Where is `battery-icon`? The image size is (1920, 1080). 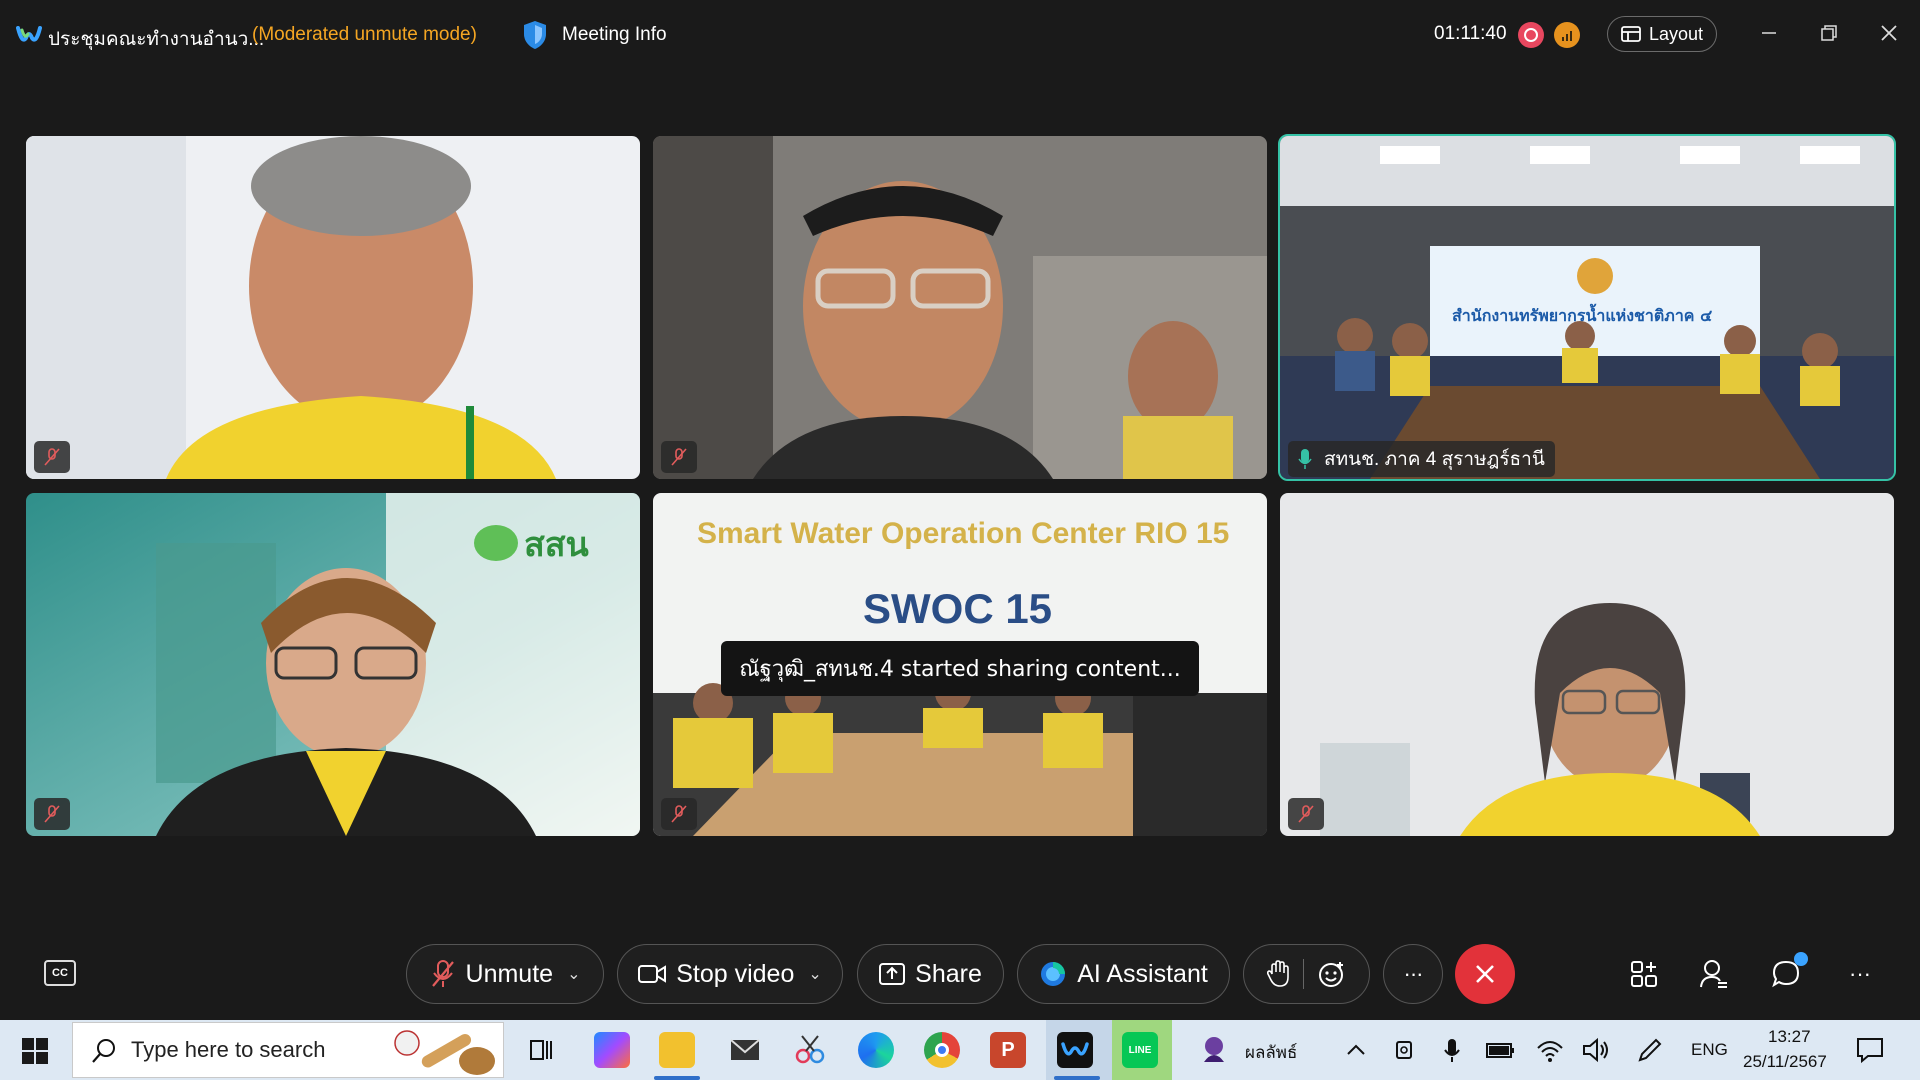
battery-icon is located at coordinates (1500, 1050).